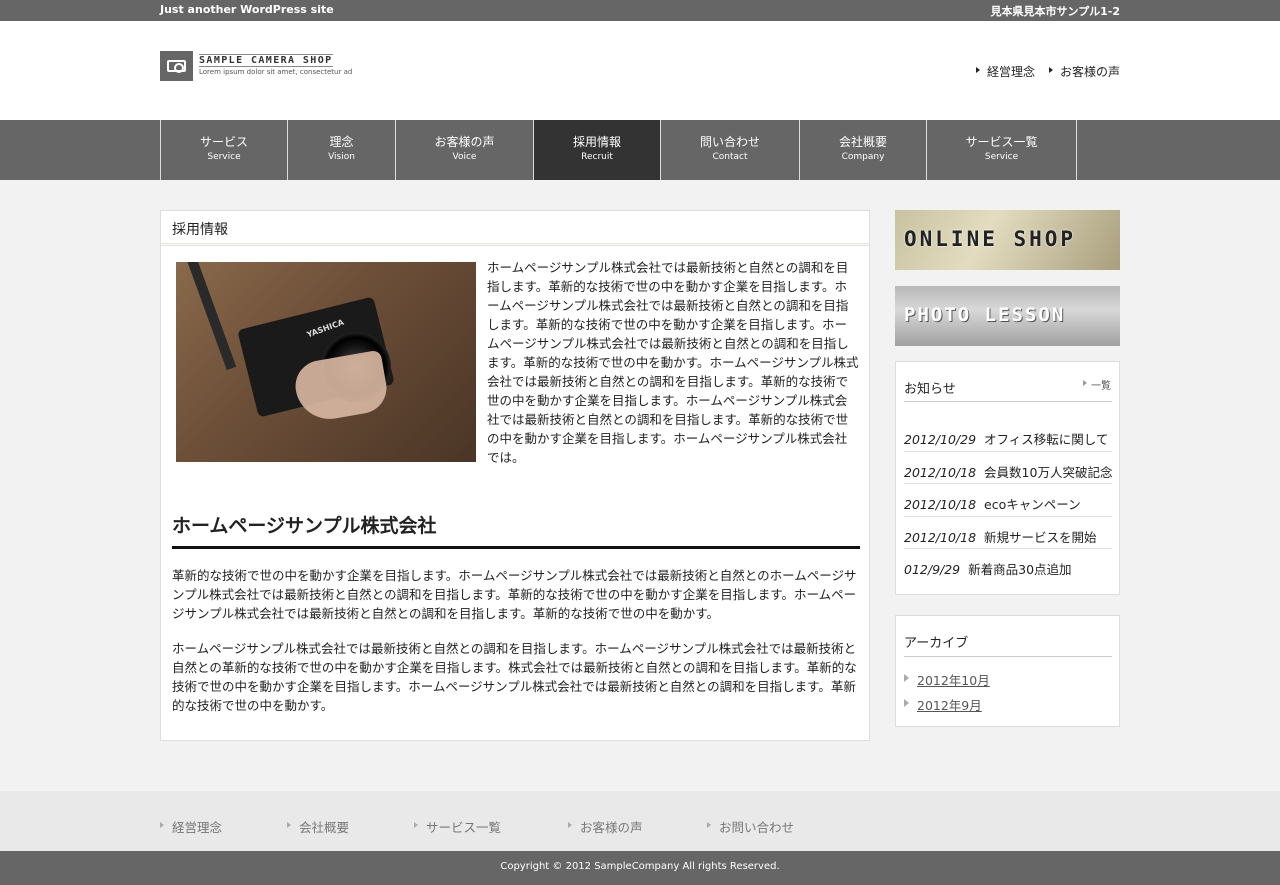 The image size is (1280, 885). Describe the element at coordinates (863, 157) in the screenshot. I see `nav-label-en: Company` at that location.